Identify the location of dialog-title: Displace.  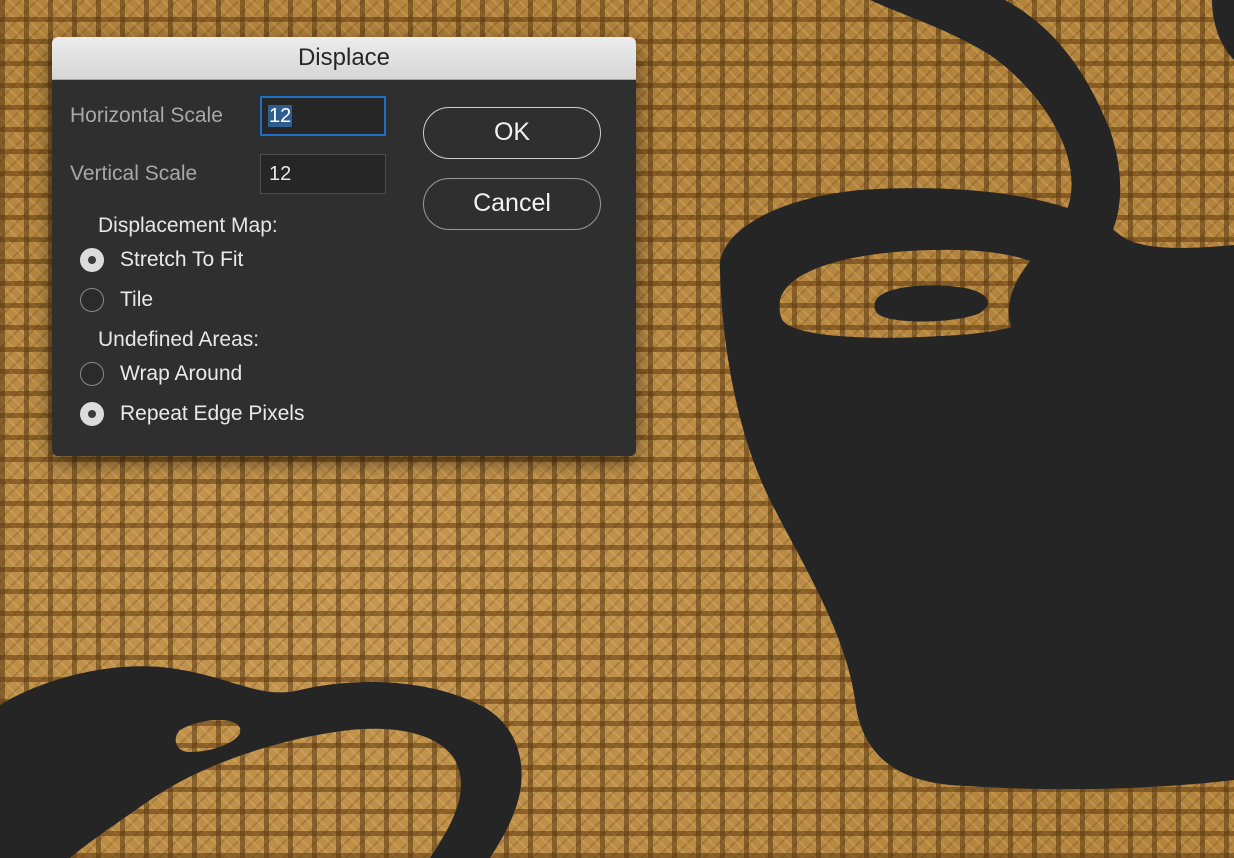
(344, 58).